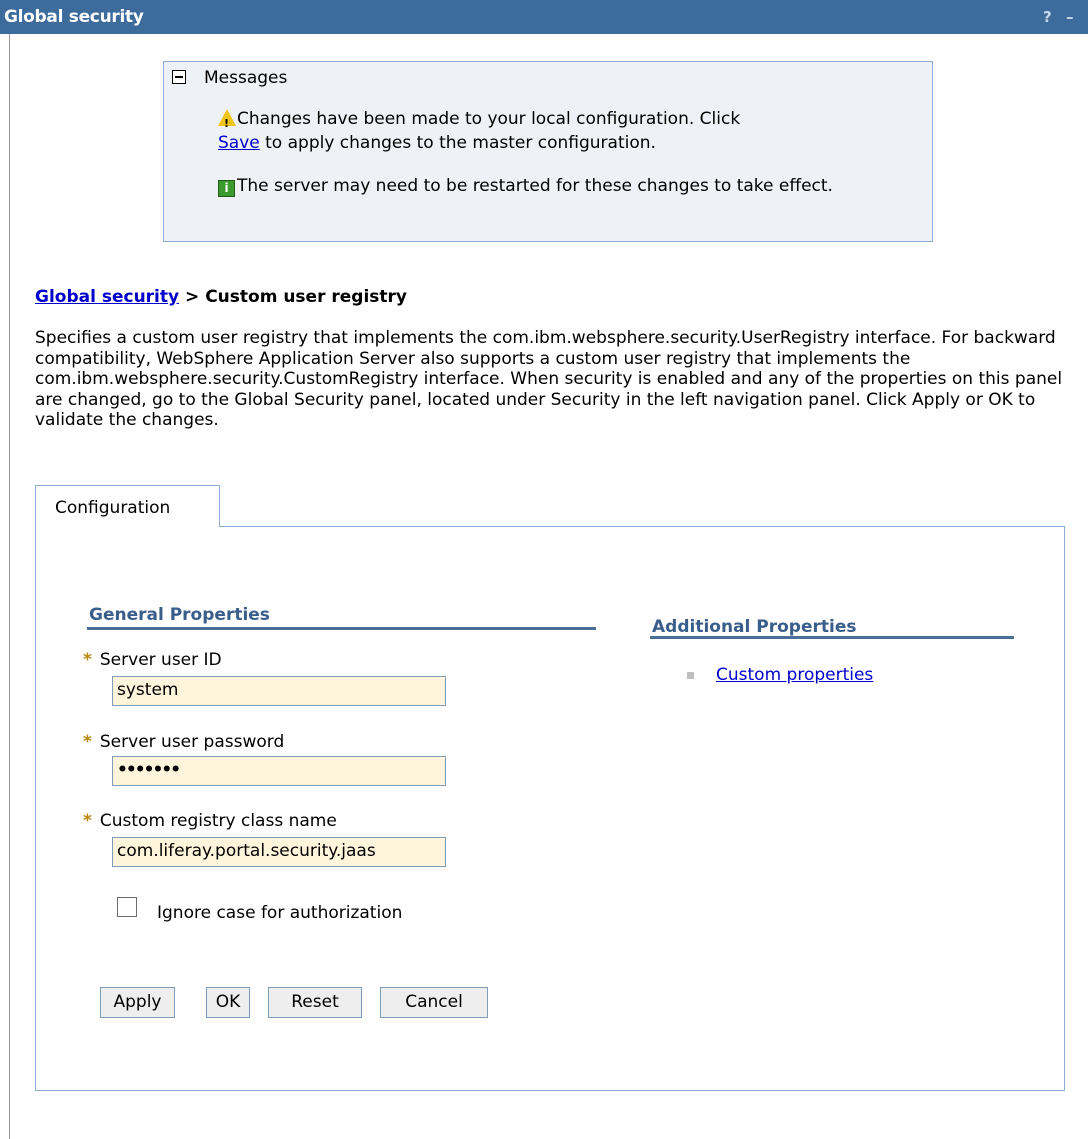 Image resolution: width=1088 pixels, height=1139 pixels. I want to click on tab-configuration-label: Configuration, so click(113, 508).